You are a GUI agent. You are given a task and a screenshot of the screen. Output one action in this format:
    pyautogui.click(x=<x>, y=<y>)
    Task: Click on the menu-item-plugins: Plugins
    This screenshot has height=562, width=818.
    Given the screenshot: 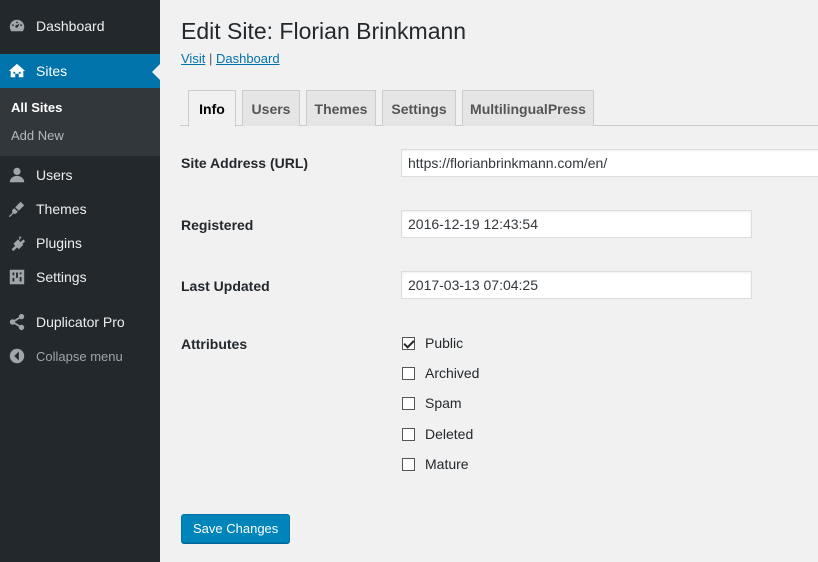 What is the action you would take?
    pyautogui.click(x=80, y=243)
    